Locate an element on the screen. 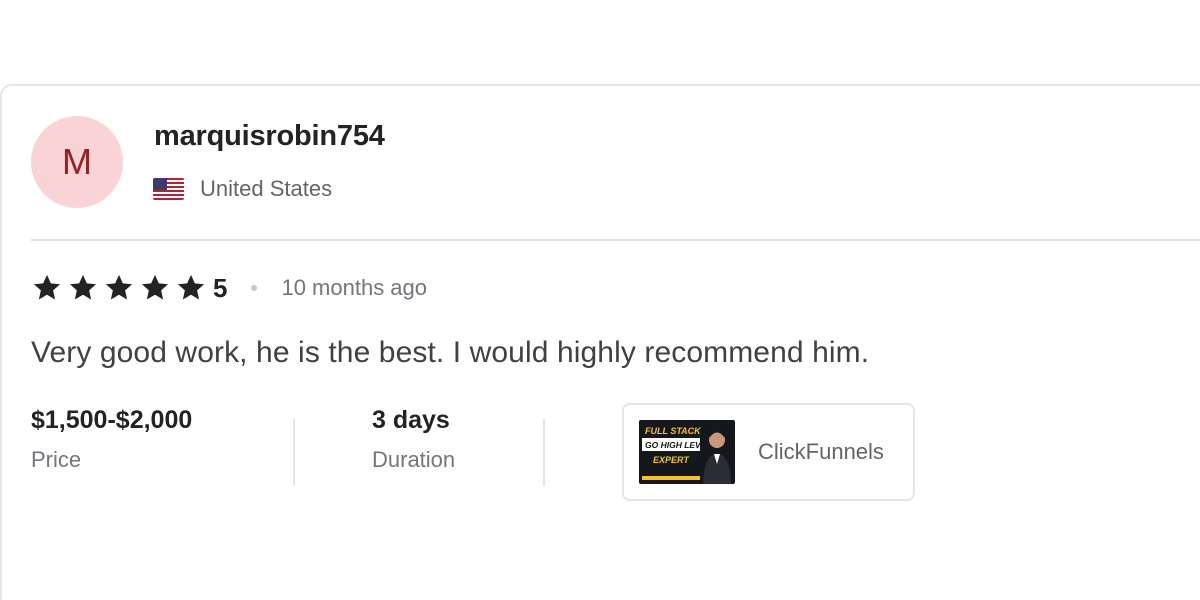 Image resolution: width=1200 pixels, height=600 pixels. avatar: M is located at coordinates (77, 162).